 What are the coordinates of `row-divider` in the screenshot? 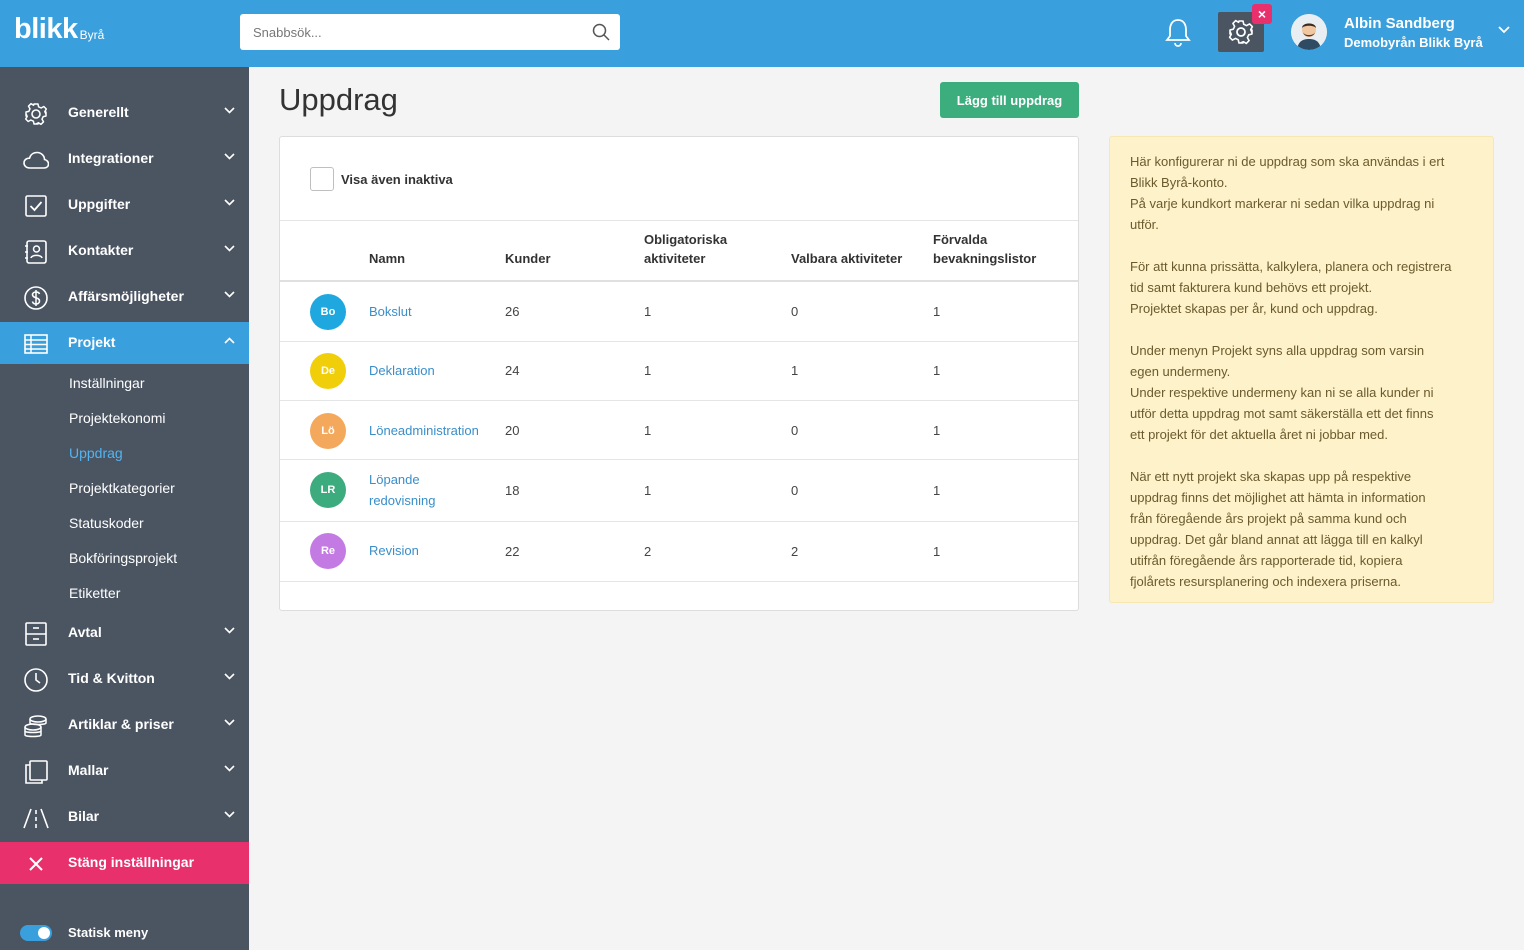 It's located at (679, 581).